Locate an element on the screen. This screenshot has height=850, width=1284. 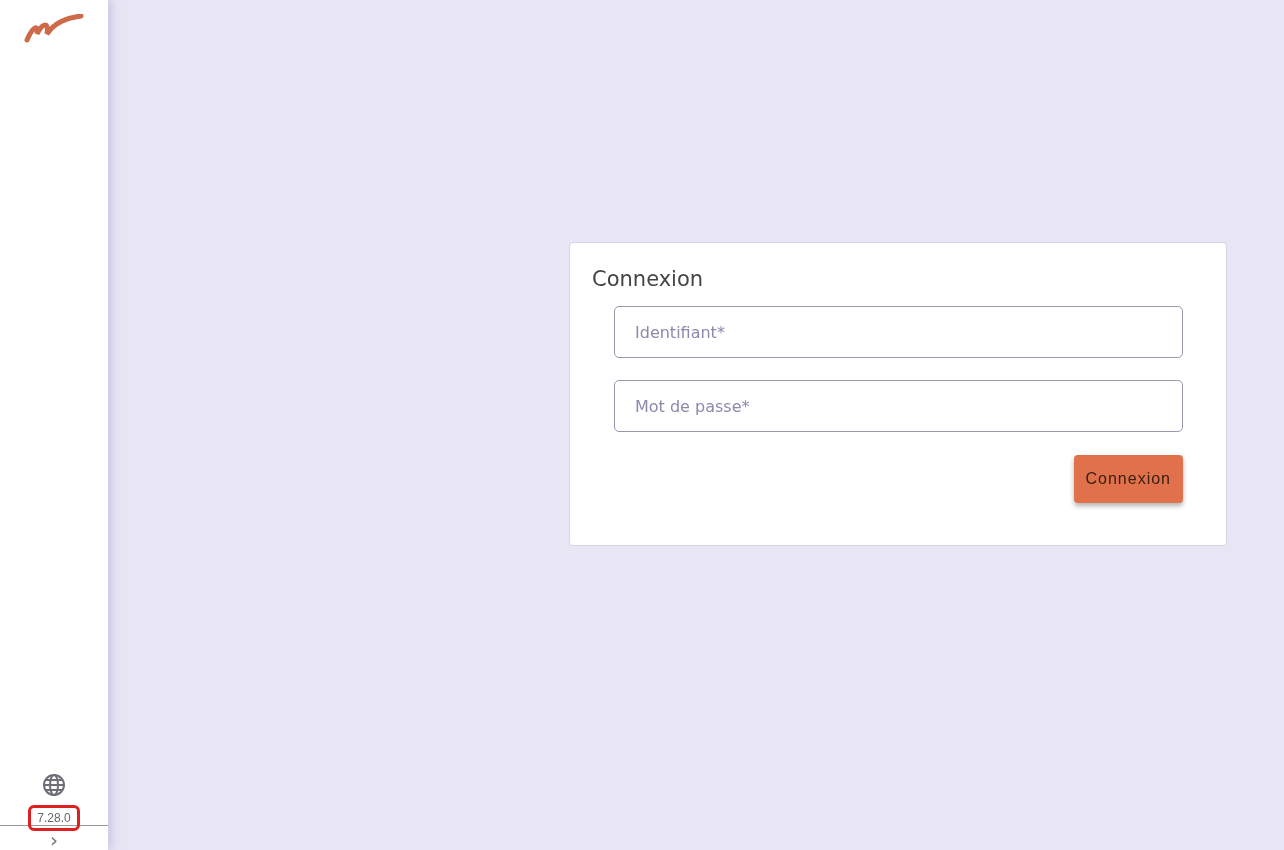
login-button: Connexion is located at coordinates (1128, 479).